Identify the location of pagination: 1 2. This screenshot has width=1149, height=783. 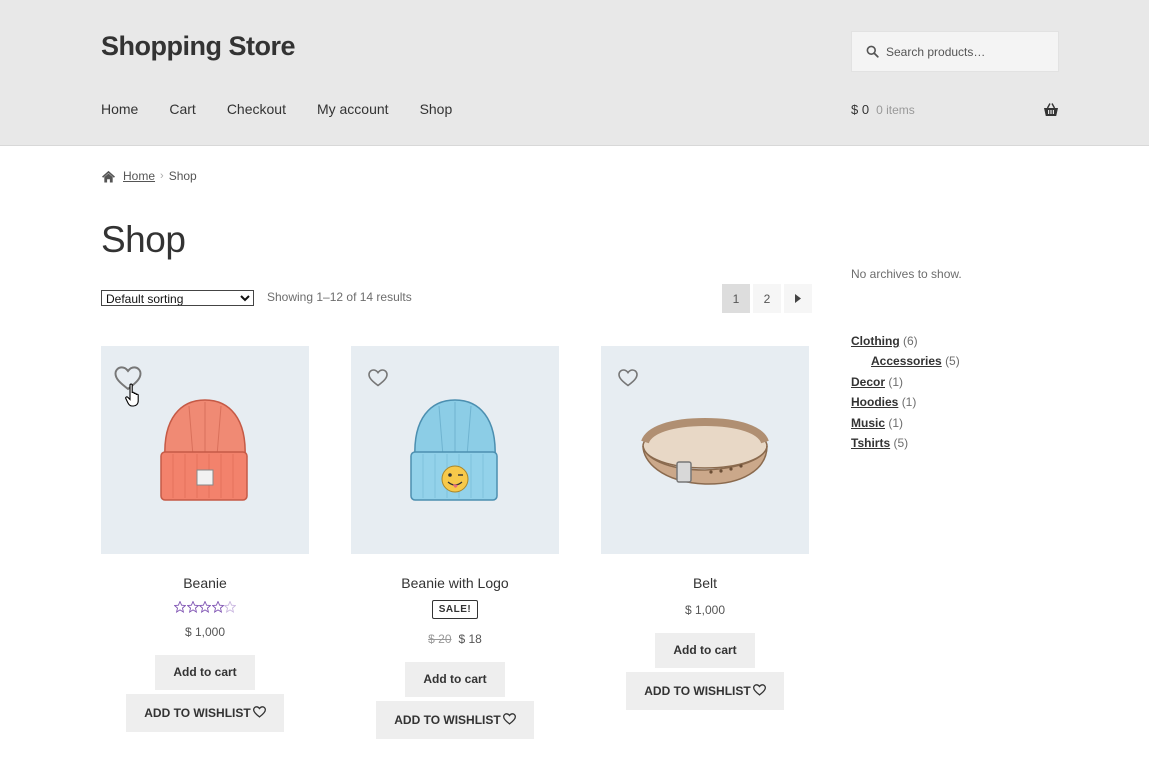
(768, 298).